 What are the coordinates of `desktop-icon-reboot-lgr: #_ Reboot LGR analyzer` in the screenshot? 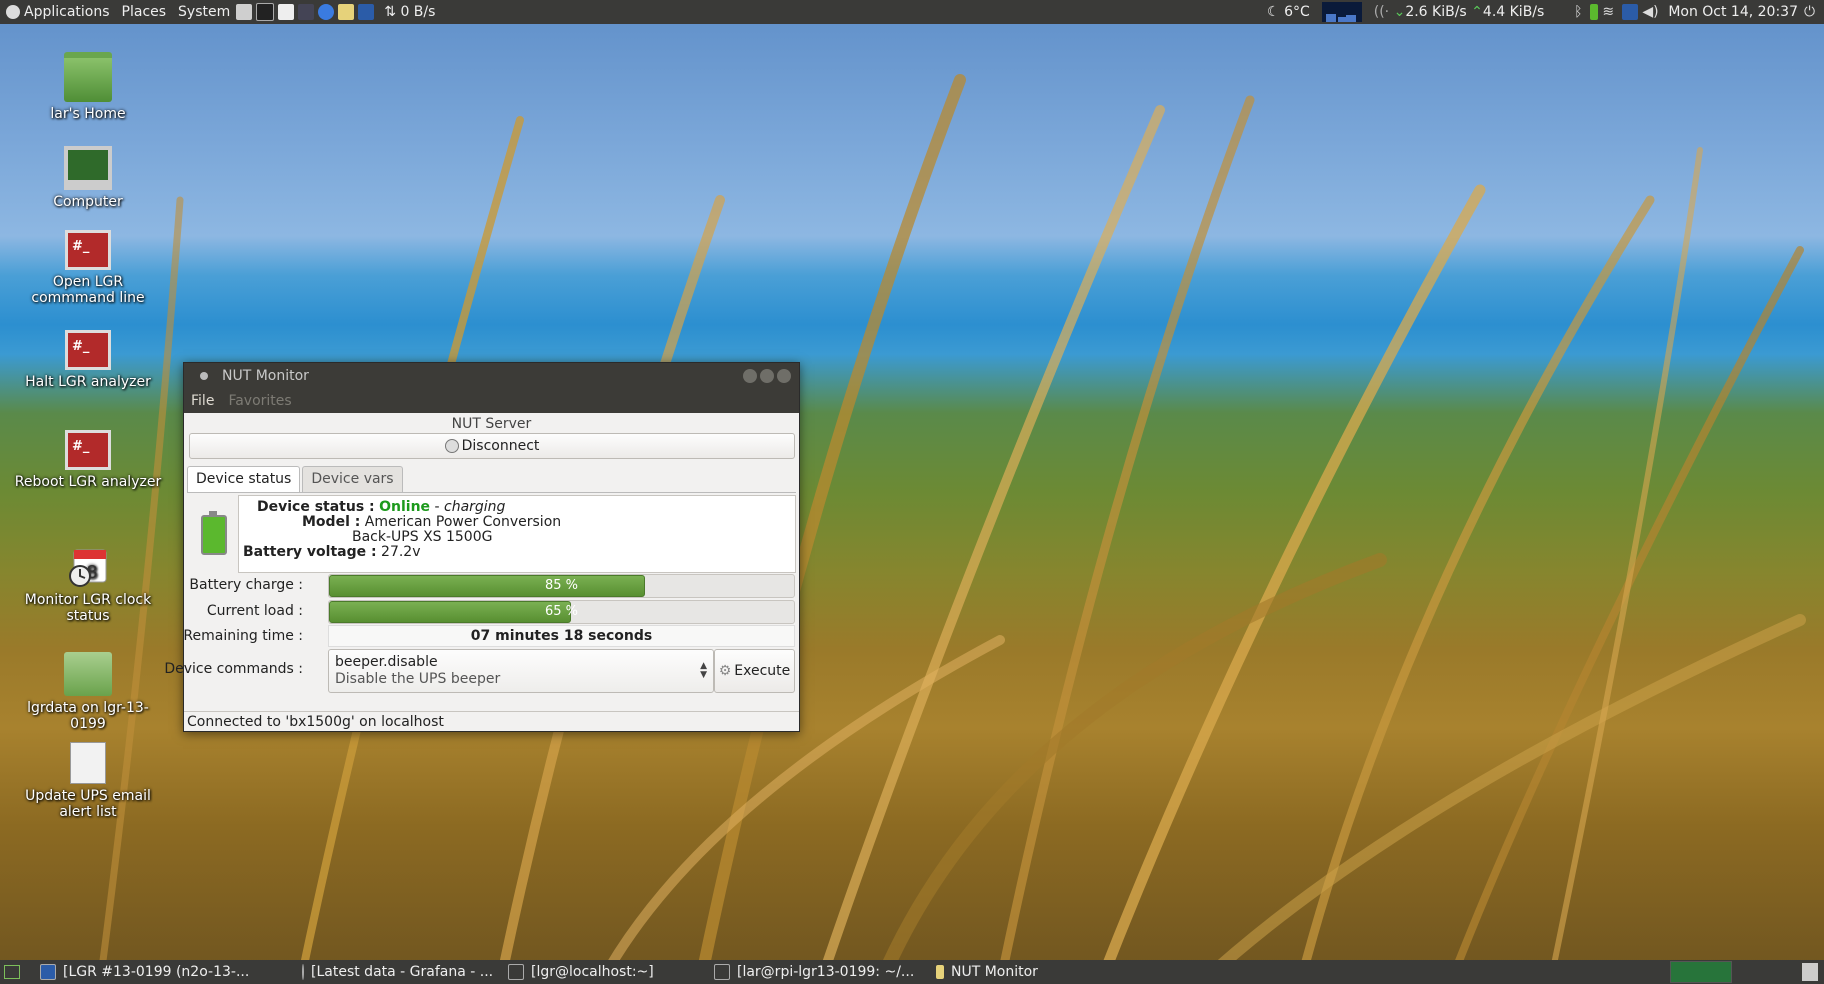 It's located at (88, 460).